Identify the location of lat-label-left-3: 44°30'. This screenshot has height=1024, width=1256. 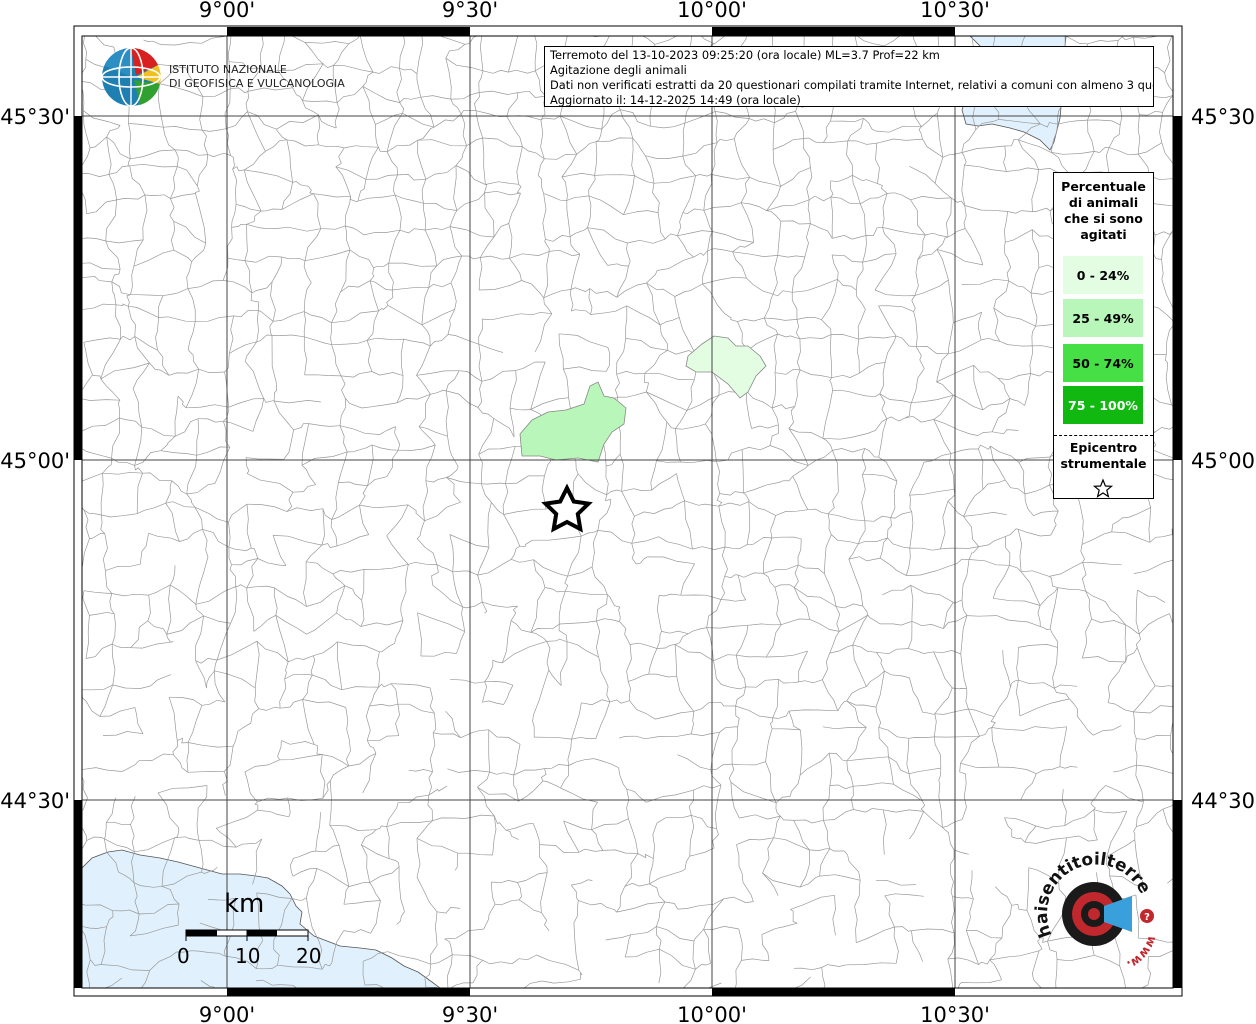
(35, 801).